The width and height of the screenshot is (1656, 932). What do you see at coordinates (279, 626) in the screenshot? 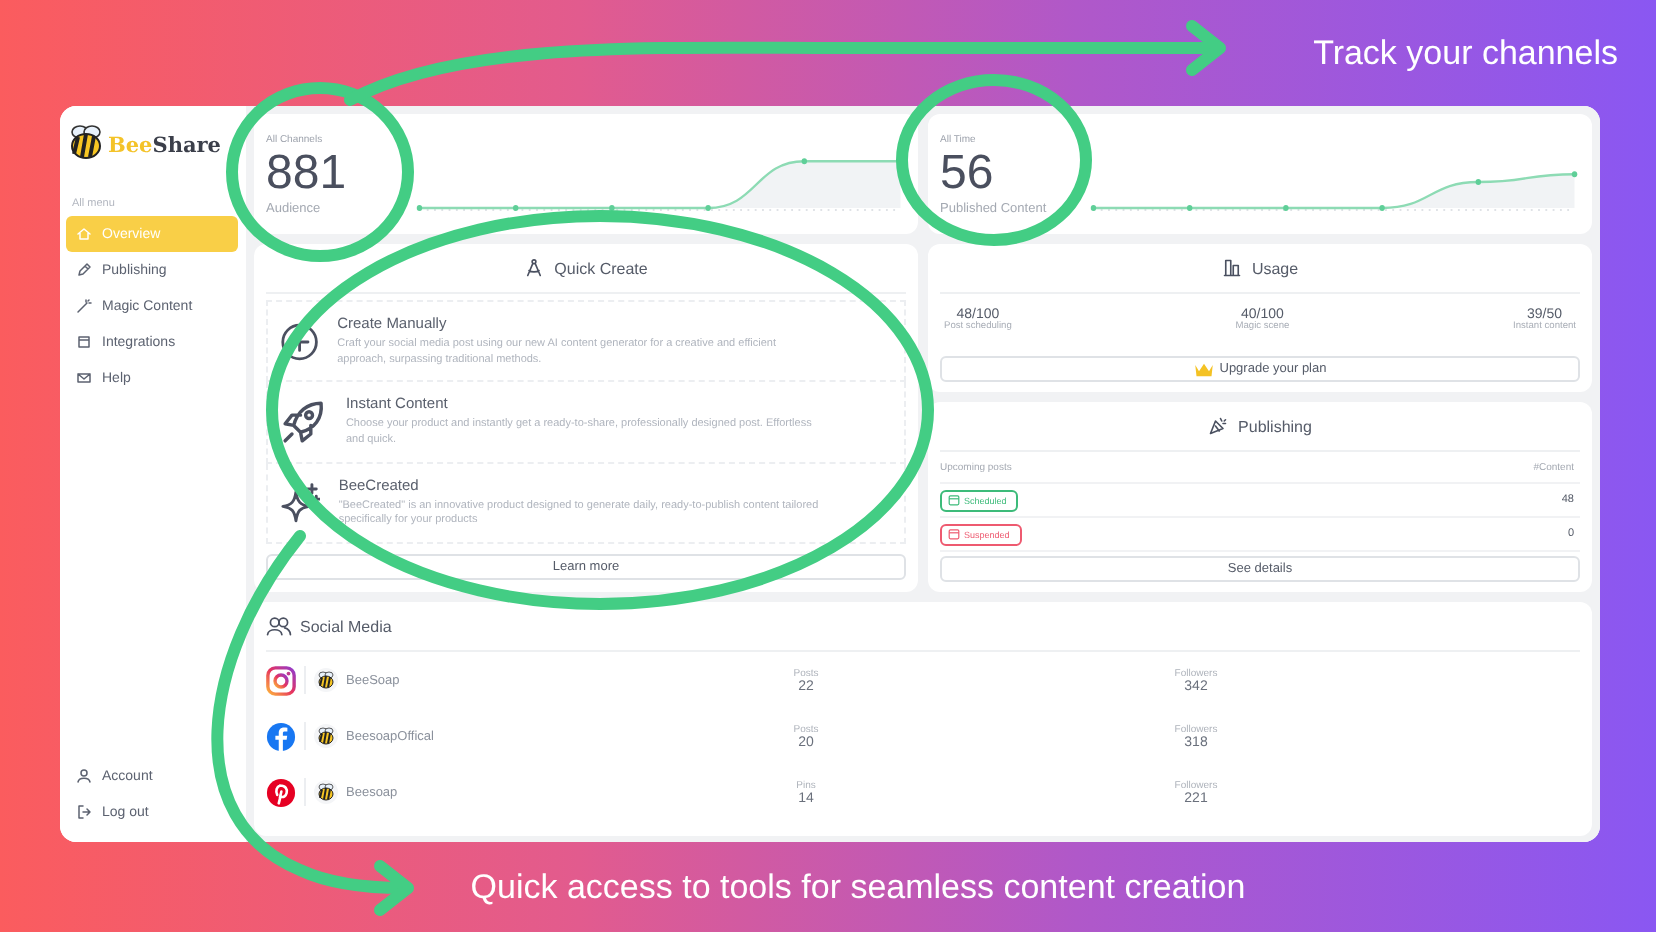
I see `people-icon` at bounding box center [279, 626].